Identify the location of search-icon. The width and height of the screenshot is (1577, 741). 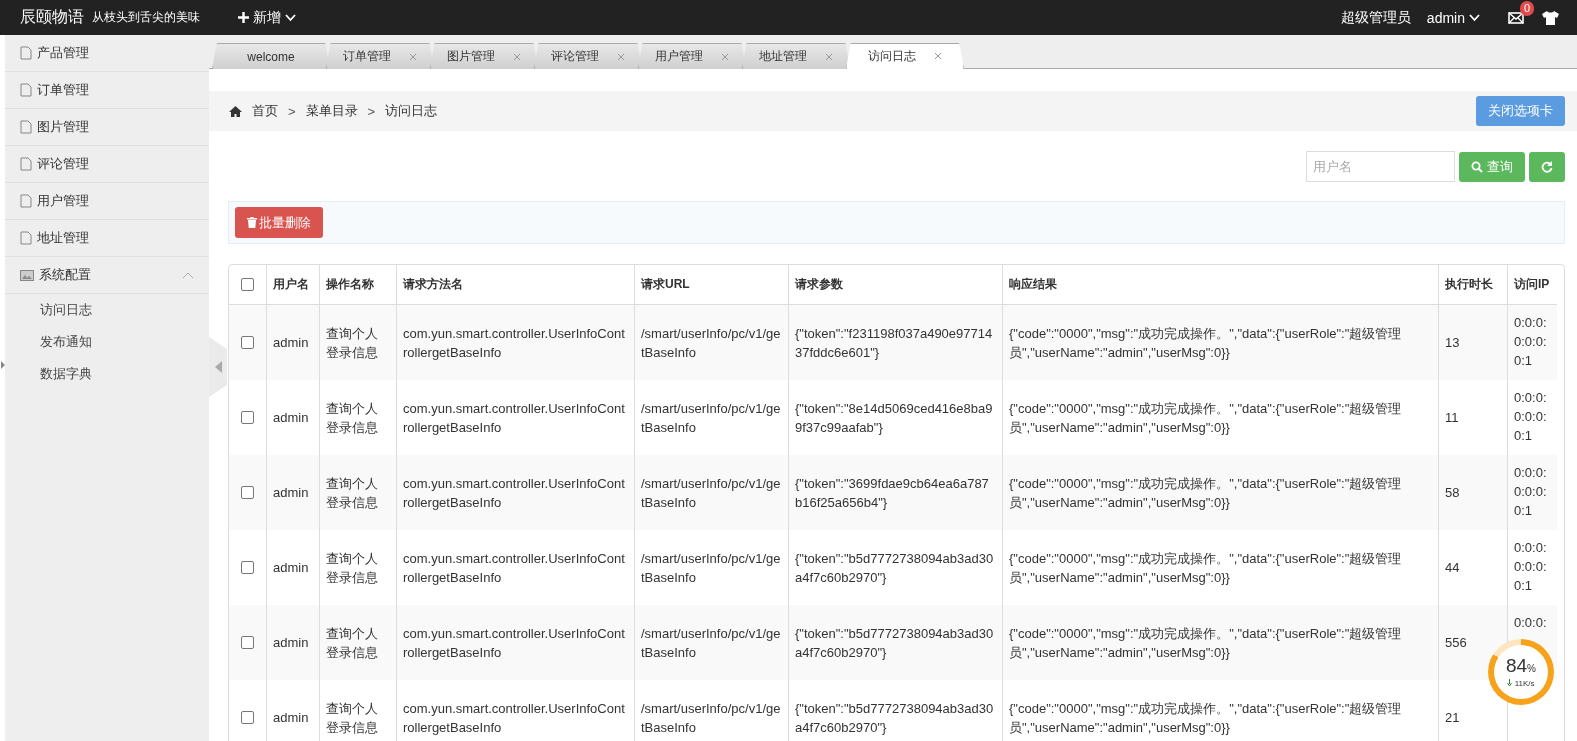
(1477, 166).